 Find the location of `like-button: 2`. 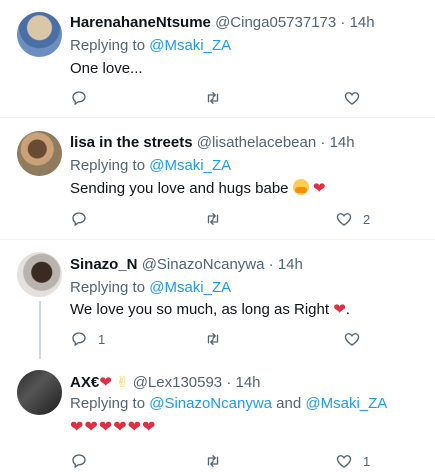

like-button: 2 is located at coordinates (352, 219).